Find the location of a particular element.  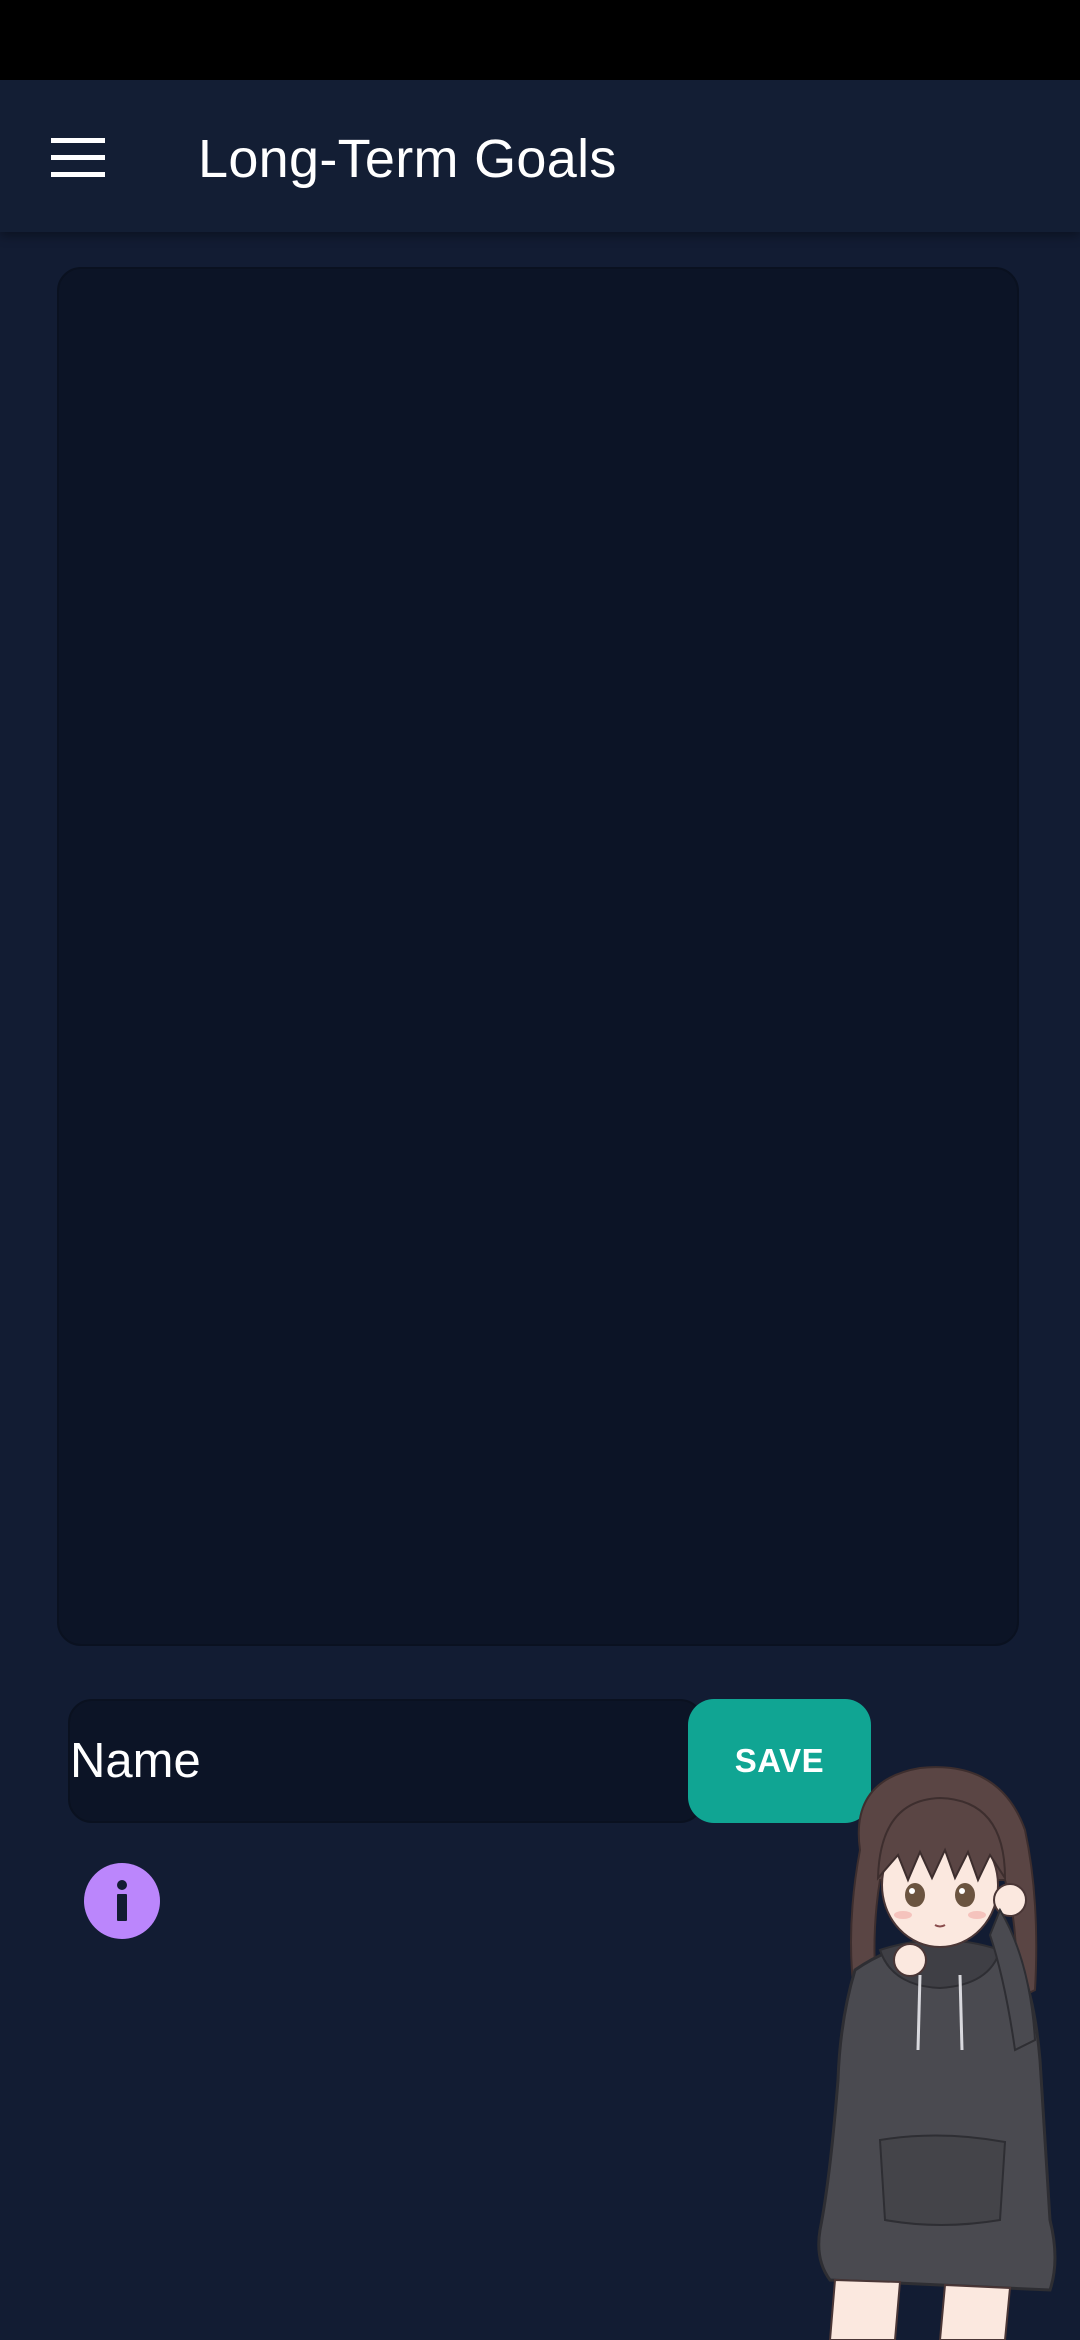

status-bar is located at coordinates (540, 40).